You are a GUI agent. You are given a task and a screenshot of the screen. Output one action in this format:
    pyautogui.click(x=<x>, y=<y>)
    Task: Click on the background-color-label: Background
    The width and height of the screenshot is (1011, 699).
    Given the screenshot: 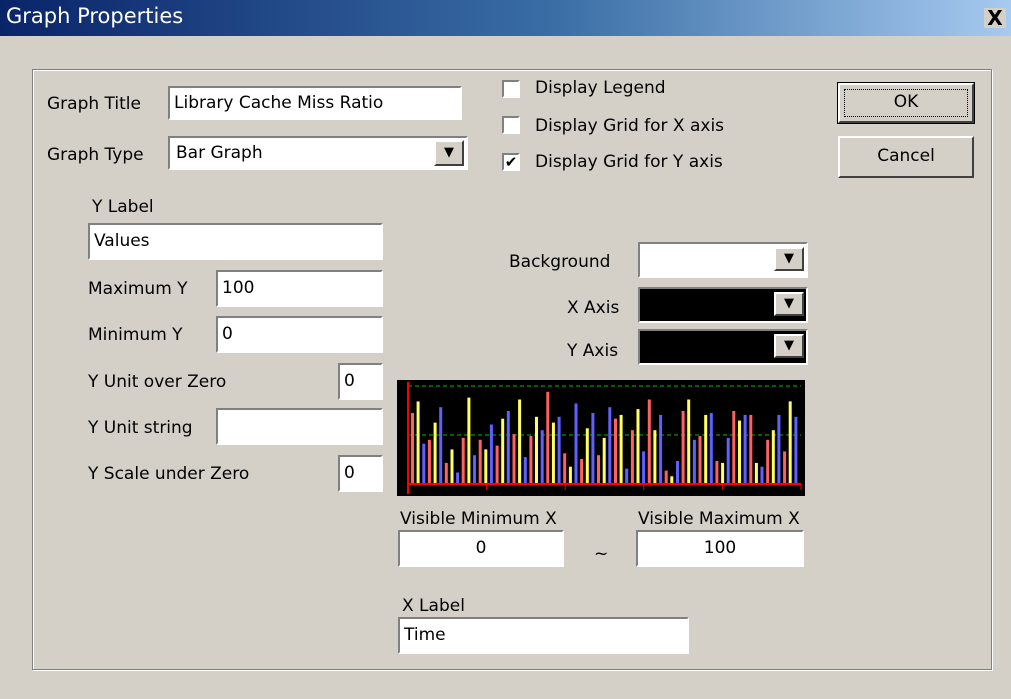 What is the action you would take?
    pyautogui.click(x=560, y=262)
    